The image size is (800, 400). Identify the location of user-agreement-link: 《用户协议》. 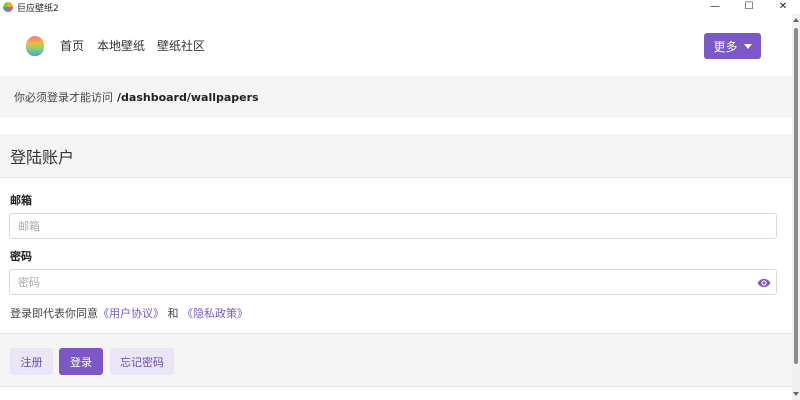
(131, 313).